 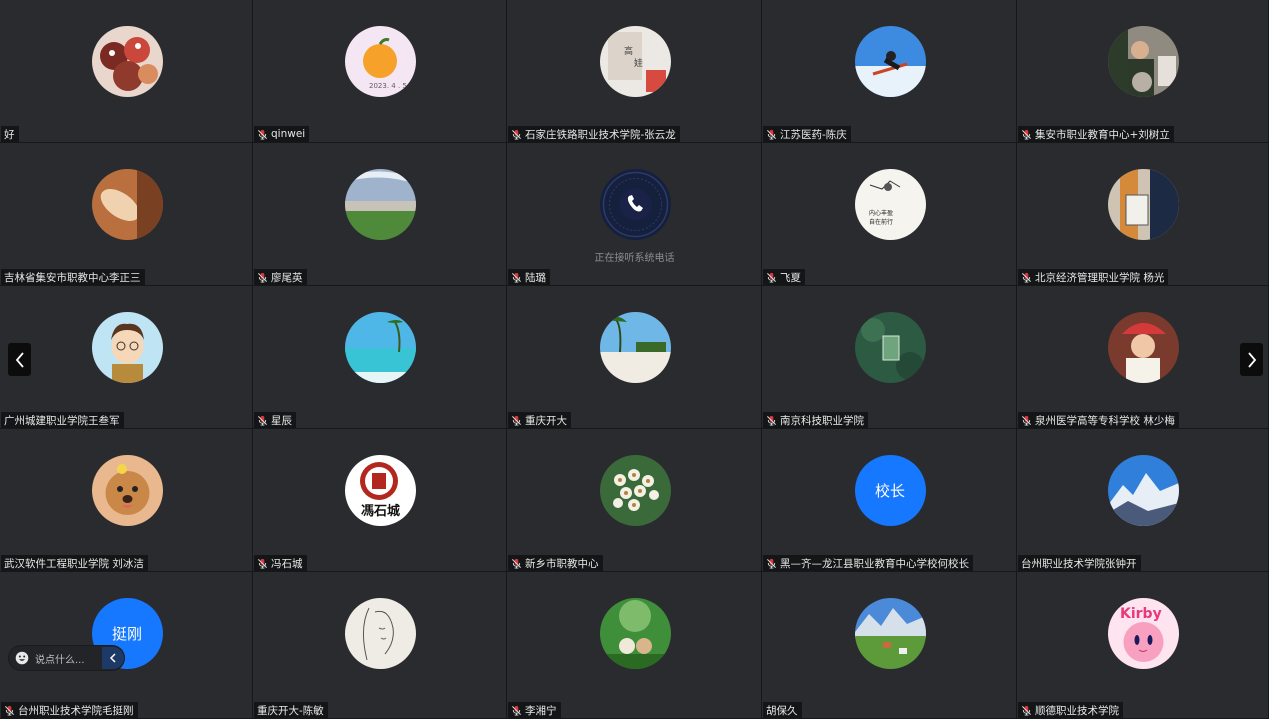 I want to click on participant-name: 廖尾英, so click(x=287, y=277).